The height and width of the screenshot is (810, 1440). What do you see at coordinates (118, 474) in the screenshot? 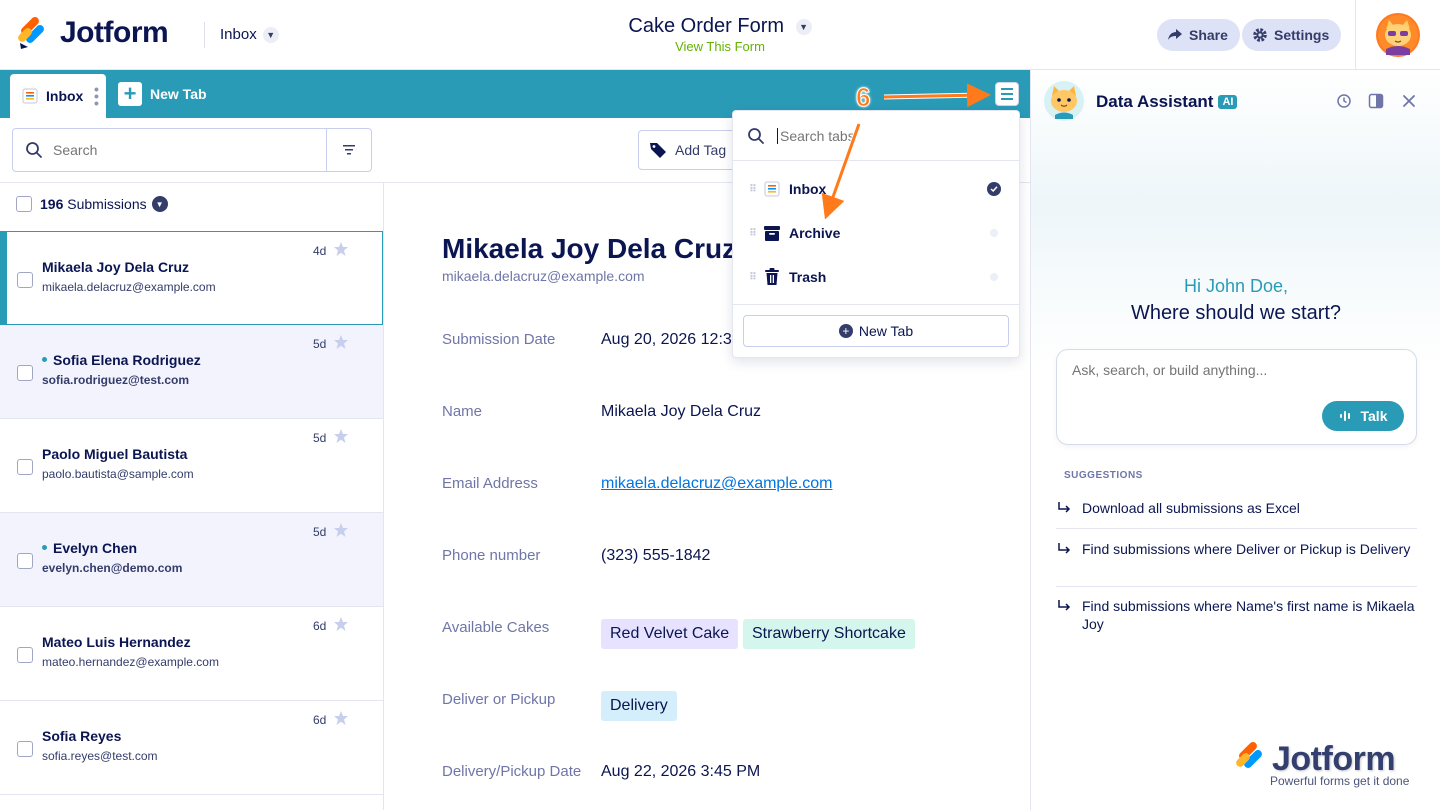
I see `submitter-email: paolo.bautista@sample.com` at bounding box center [118, 474].